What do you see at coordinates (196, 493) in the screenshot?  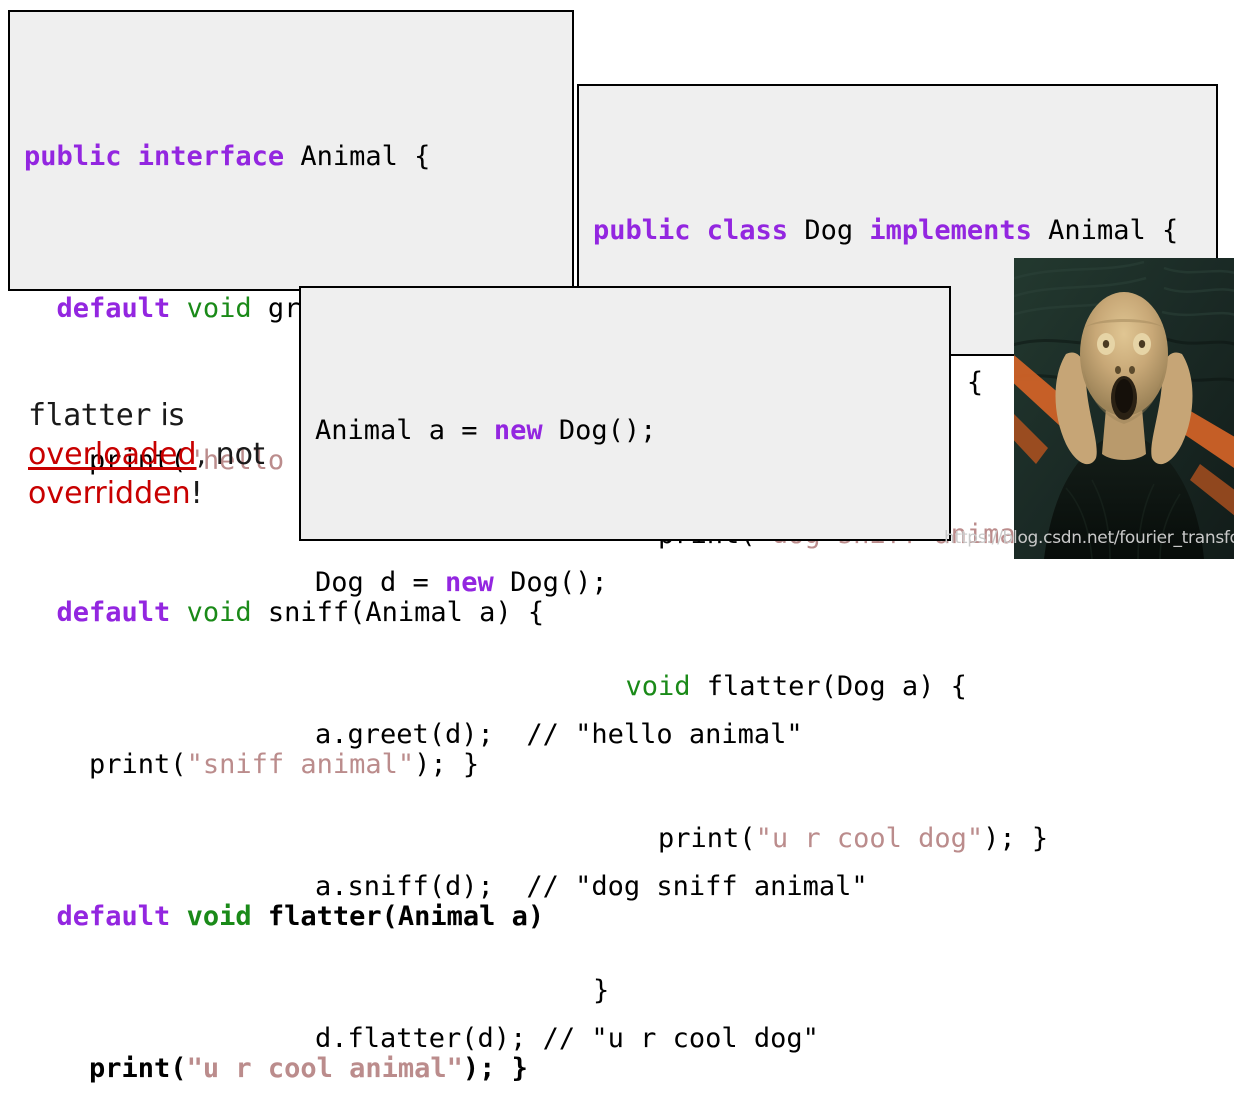 I see `caption-line-3-rest: !` at bounding box center [196, 493].